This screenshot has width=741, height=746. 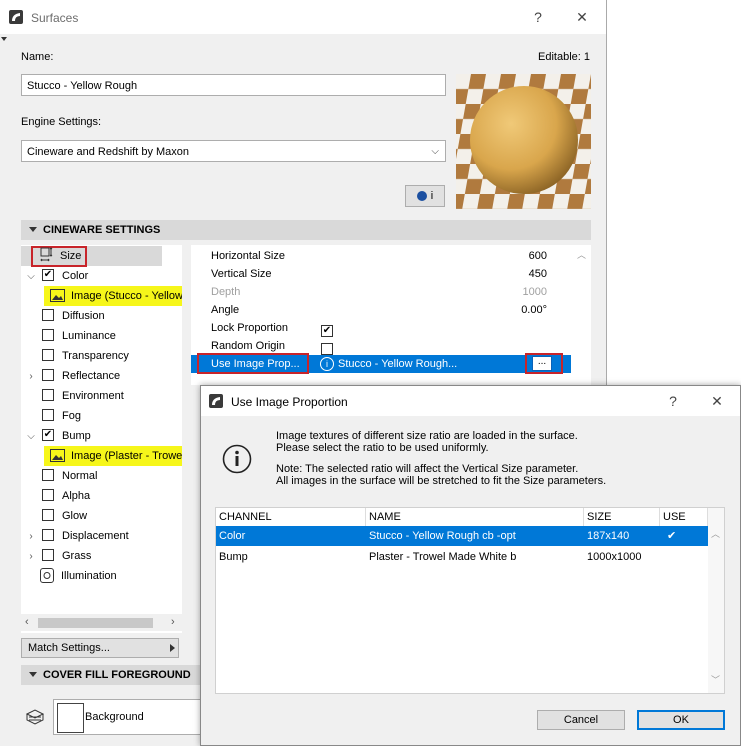 What do you see at coordinates (475, 517) in the screenshot?
I see `column-name: NAME` at bounding box center [475, 517].